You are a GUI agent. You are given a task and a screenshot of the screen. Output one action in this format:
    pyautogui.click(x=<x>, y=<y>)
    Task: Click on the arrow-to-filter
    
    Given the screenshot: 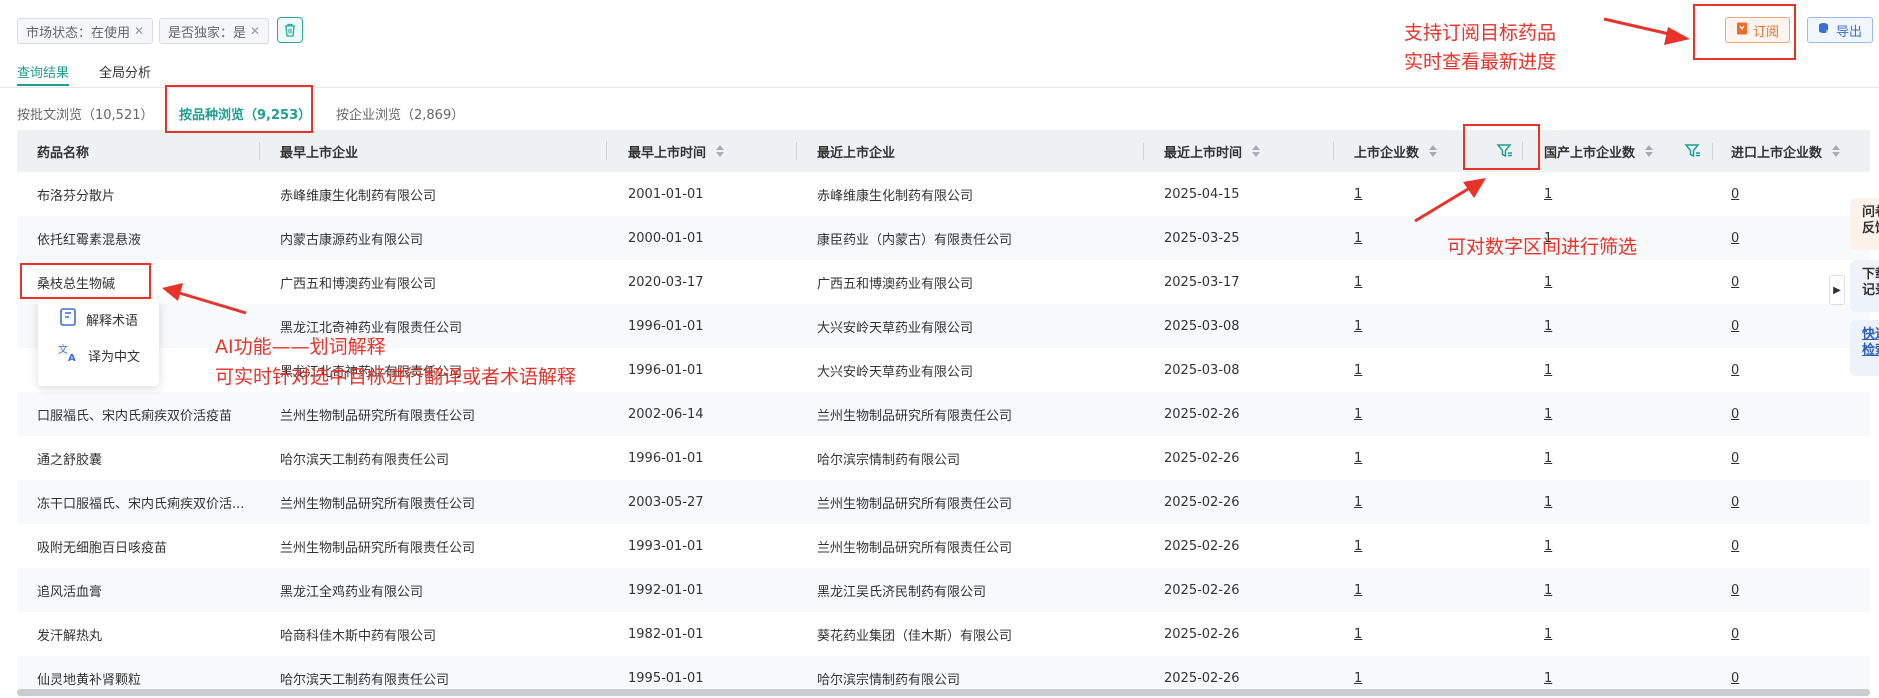 What is the action you would take?
    pyautogui.click(x=1444, y=203)
    